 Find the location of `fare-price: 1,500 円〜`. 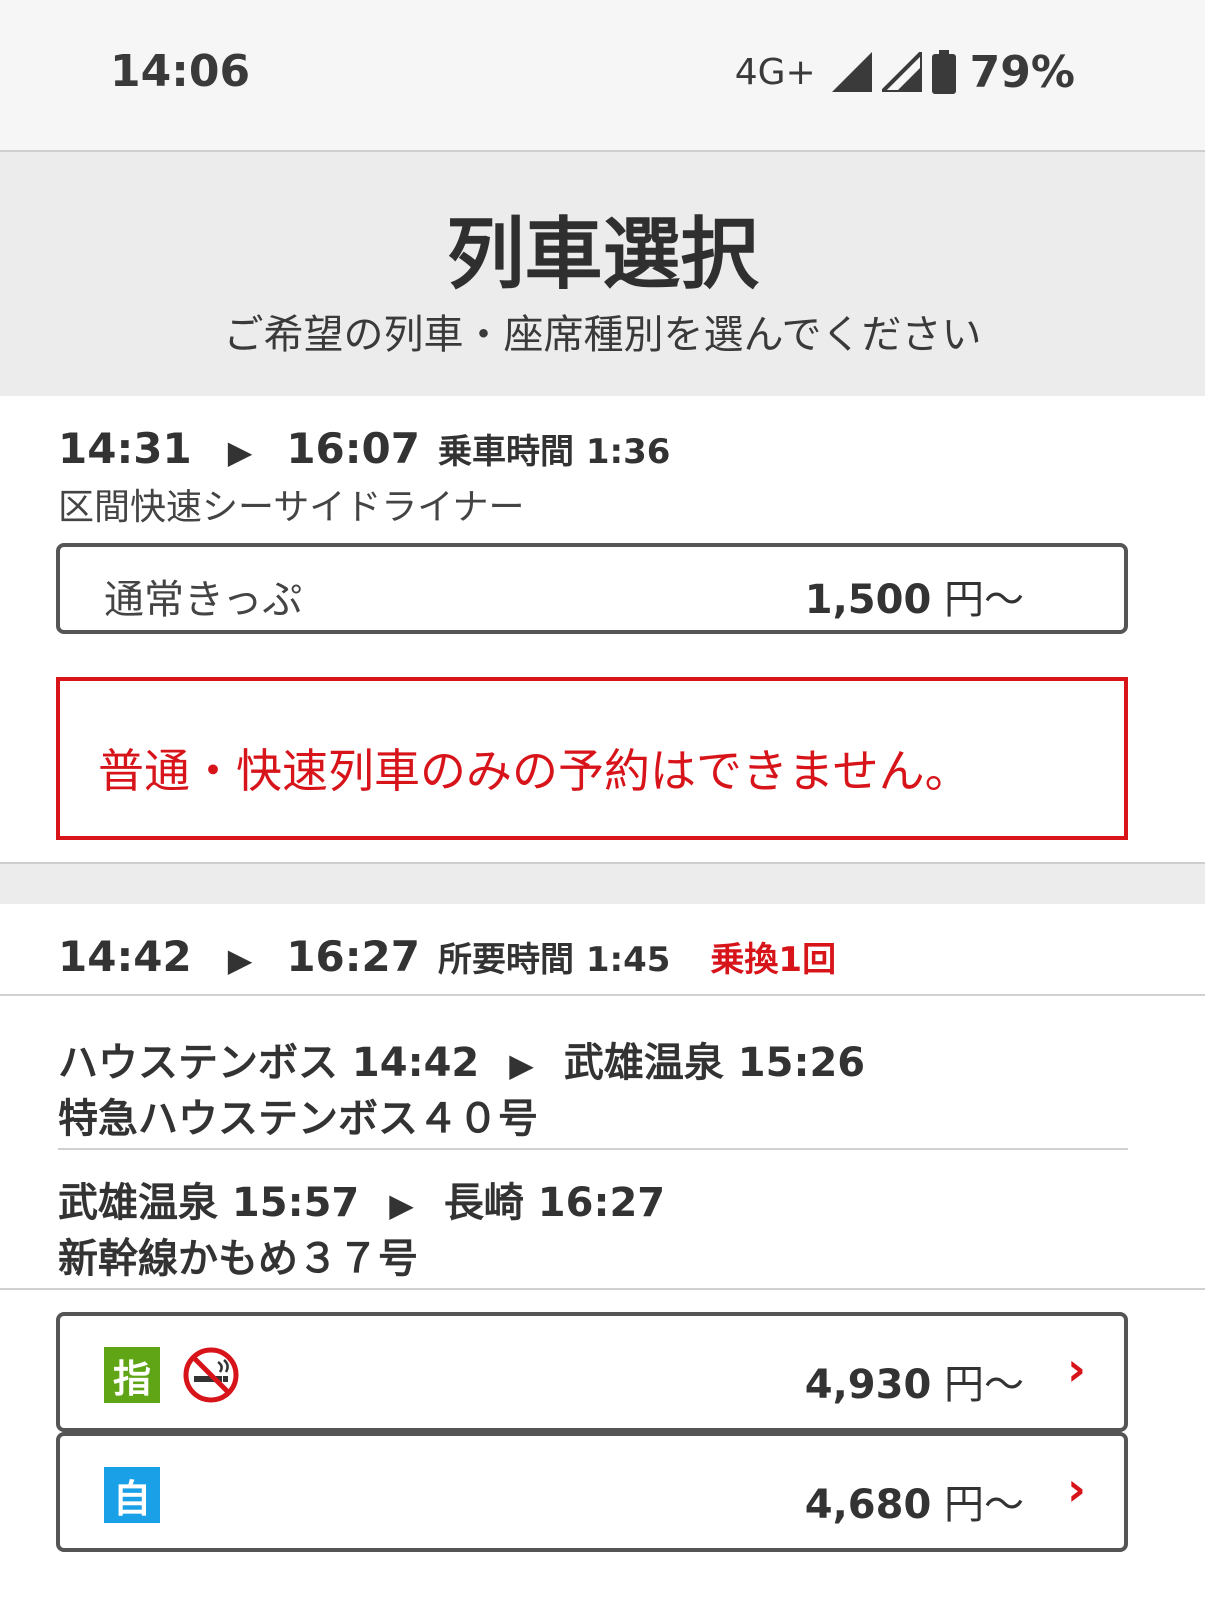

fare-price: 1,500 円〜 is located at coordinates (914, 596).